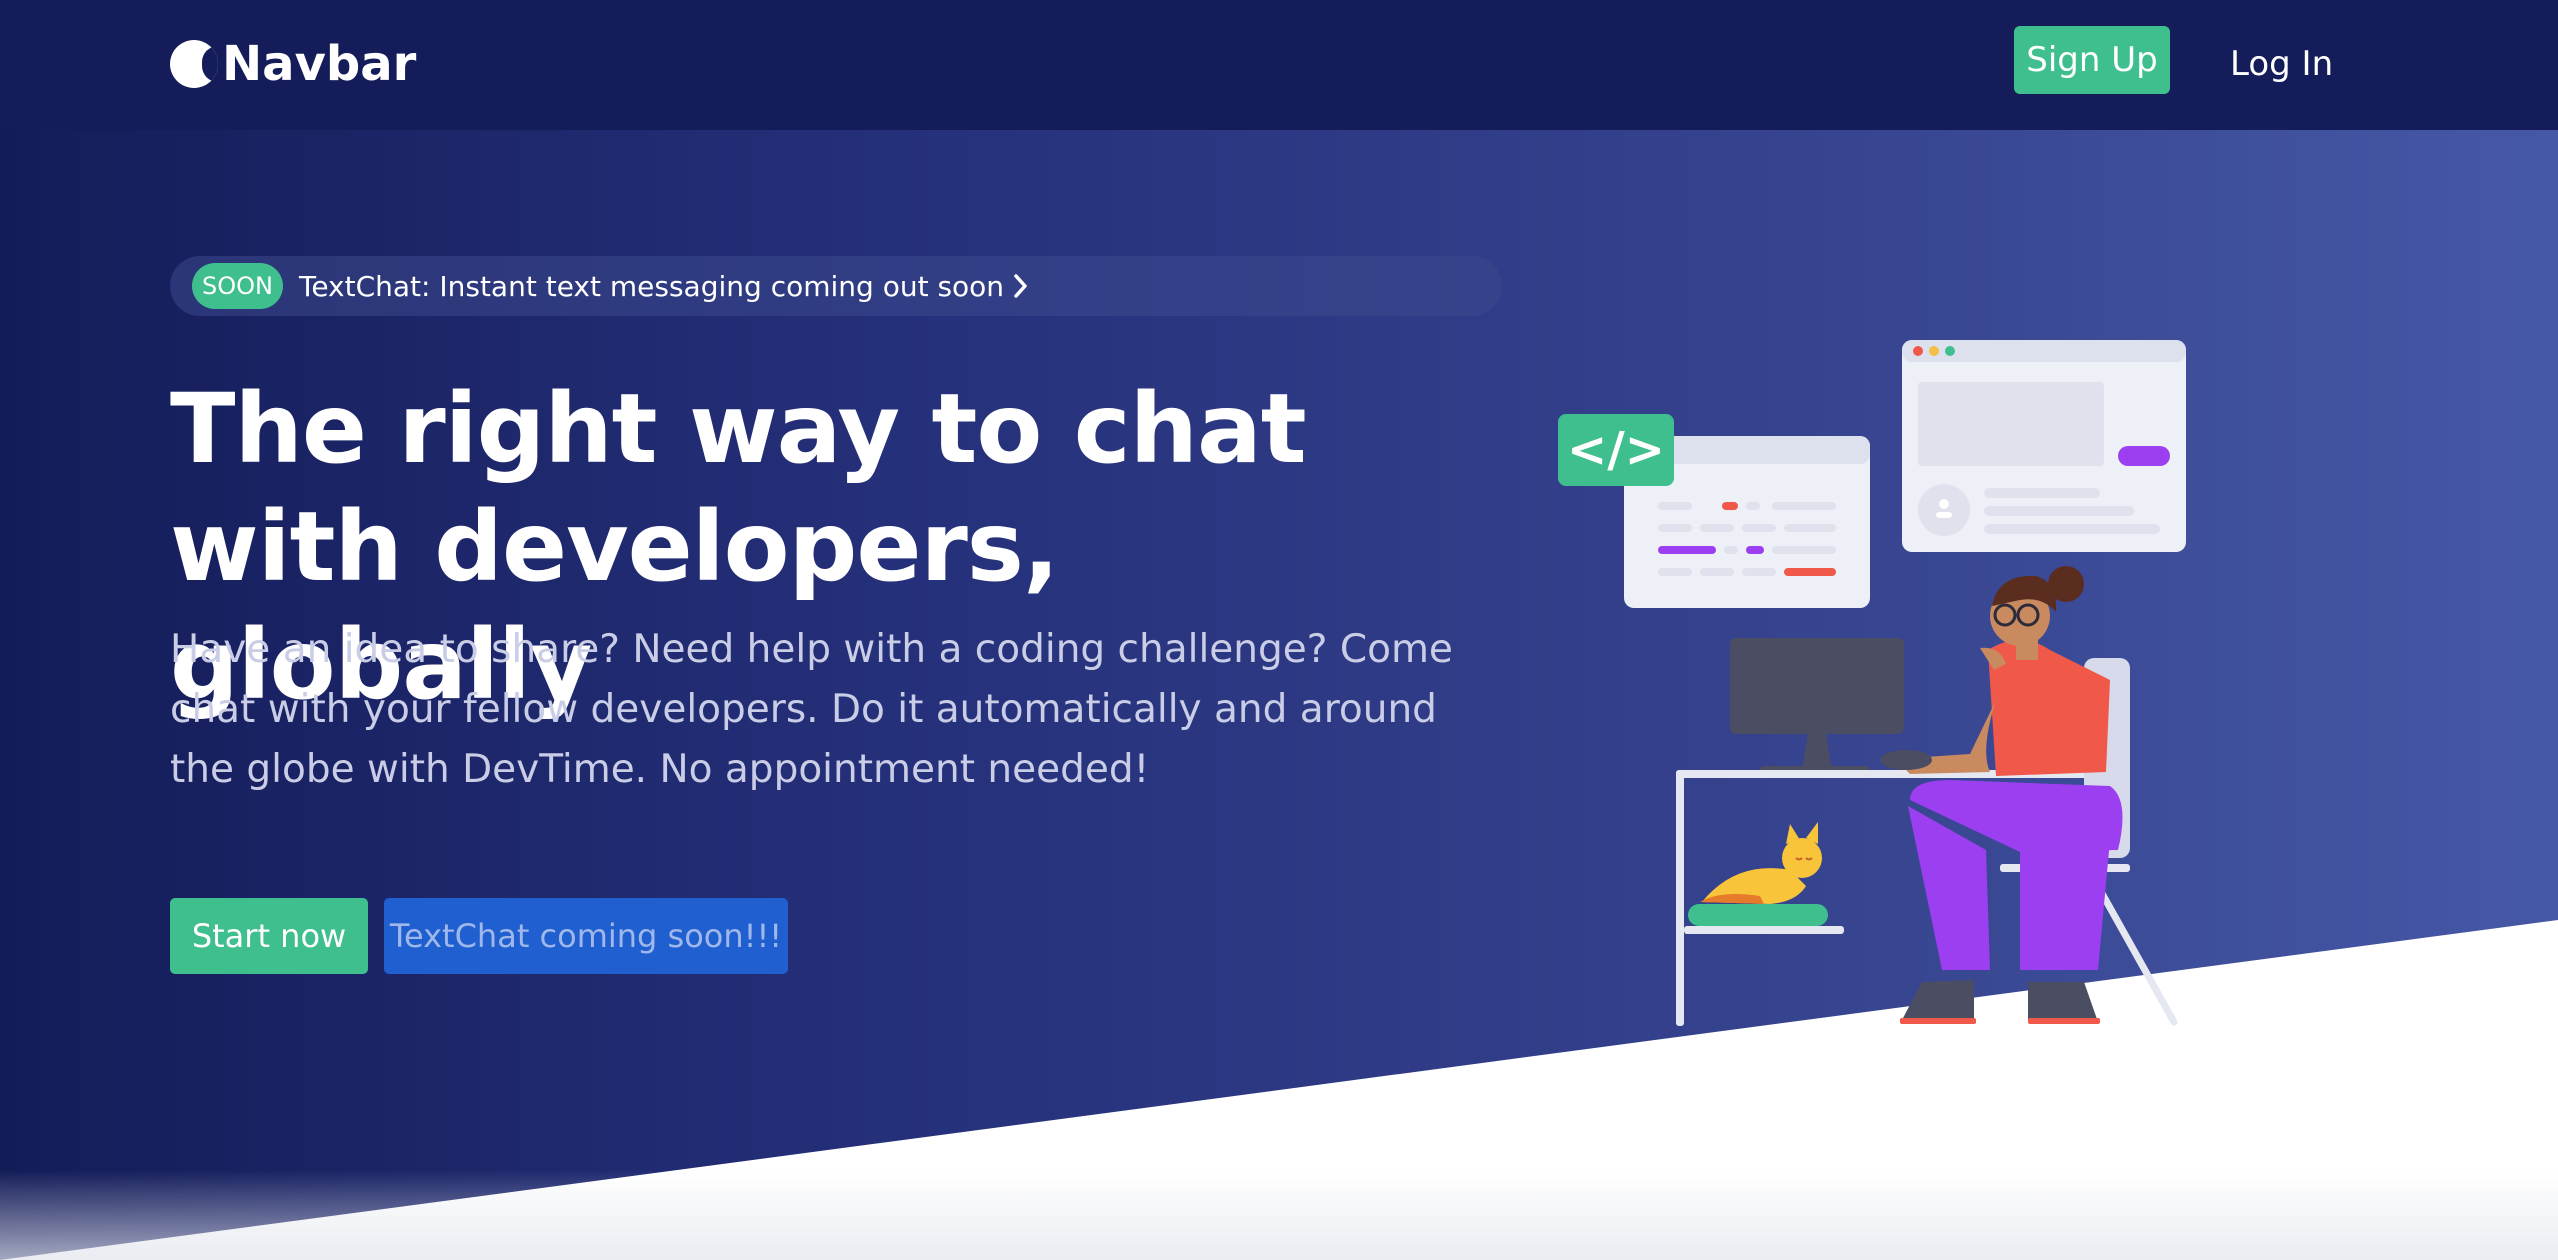 This screenshot has height=1260, width=2558. I want to click on person-illustration, so click(2001, 795).